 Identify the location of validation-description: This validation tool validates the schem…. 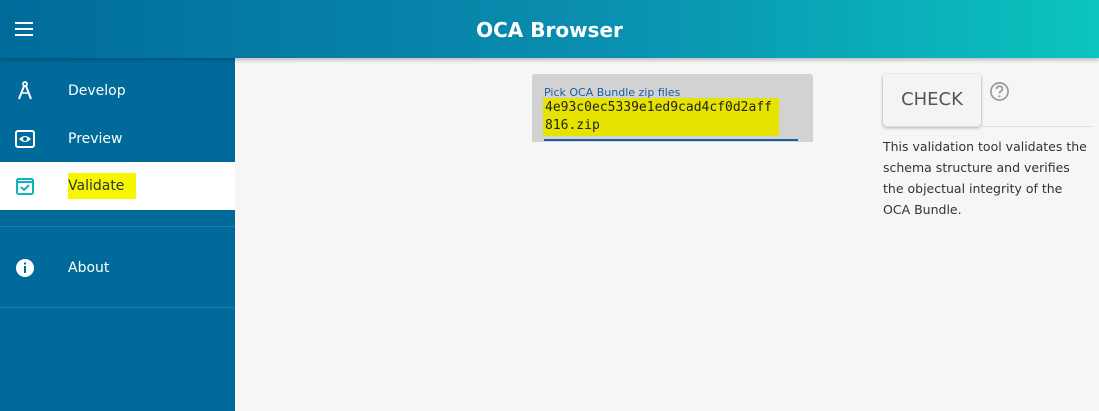
(985, 178).